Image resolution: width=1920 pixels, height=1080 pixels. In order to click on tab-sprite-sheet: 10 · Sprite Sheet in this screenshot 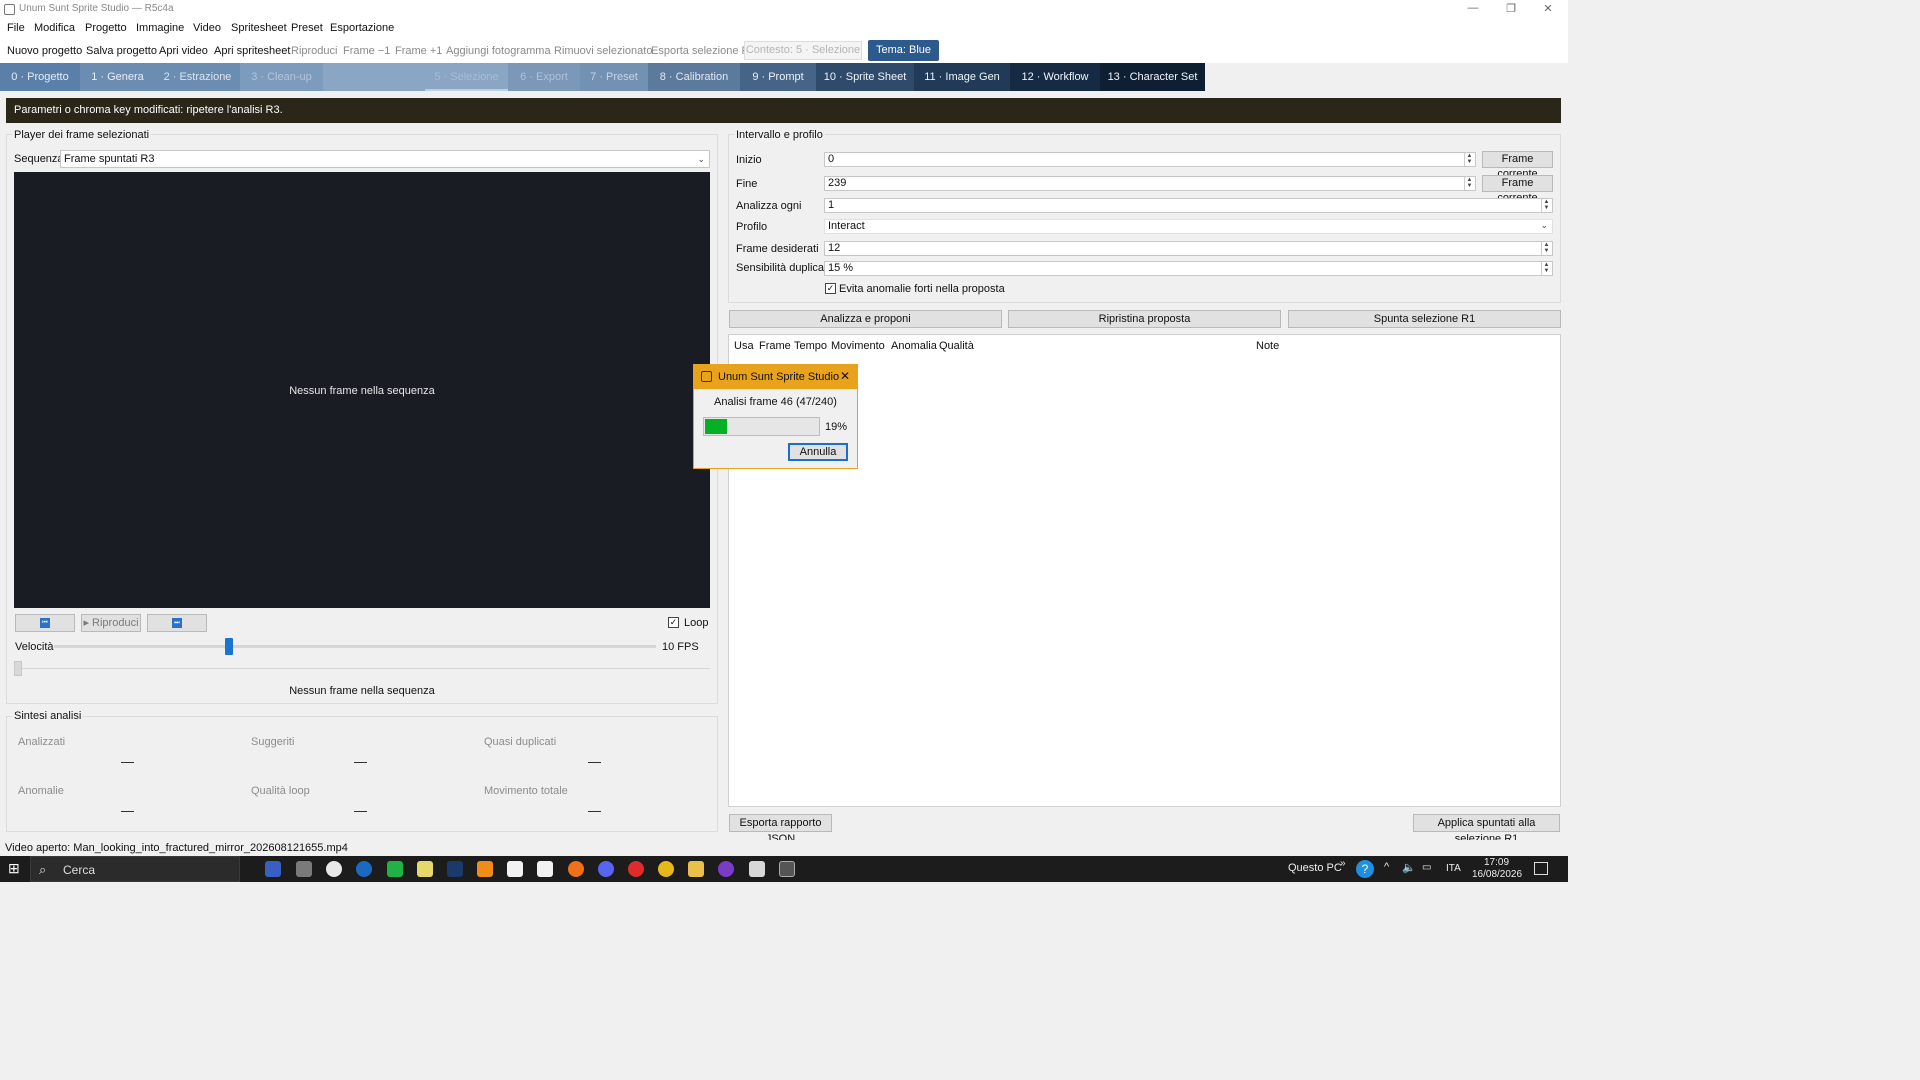, I will do `click(865, 77)`.